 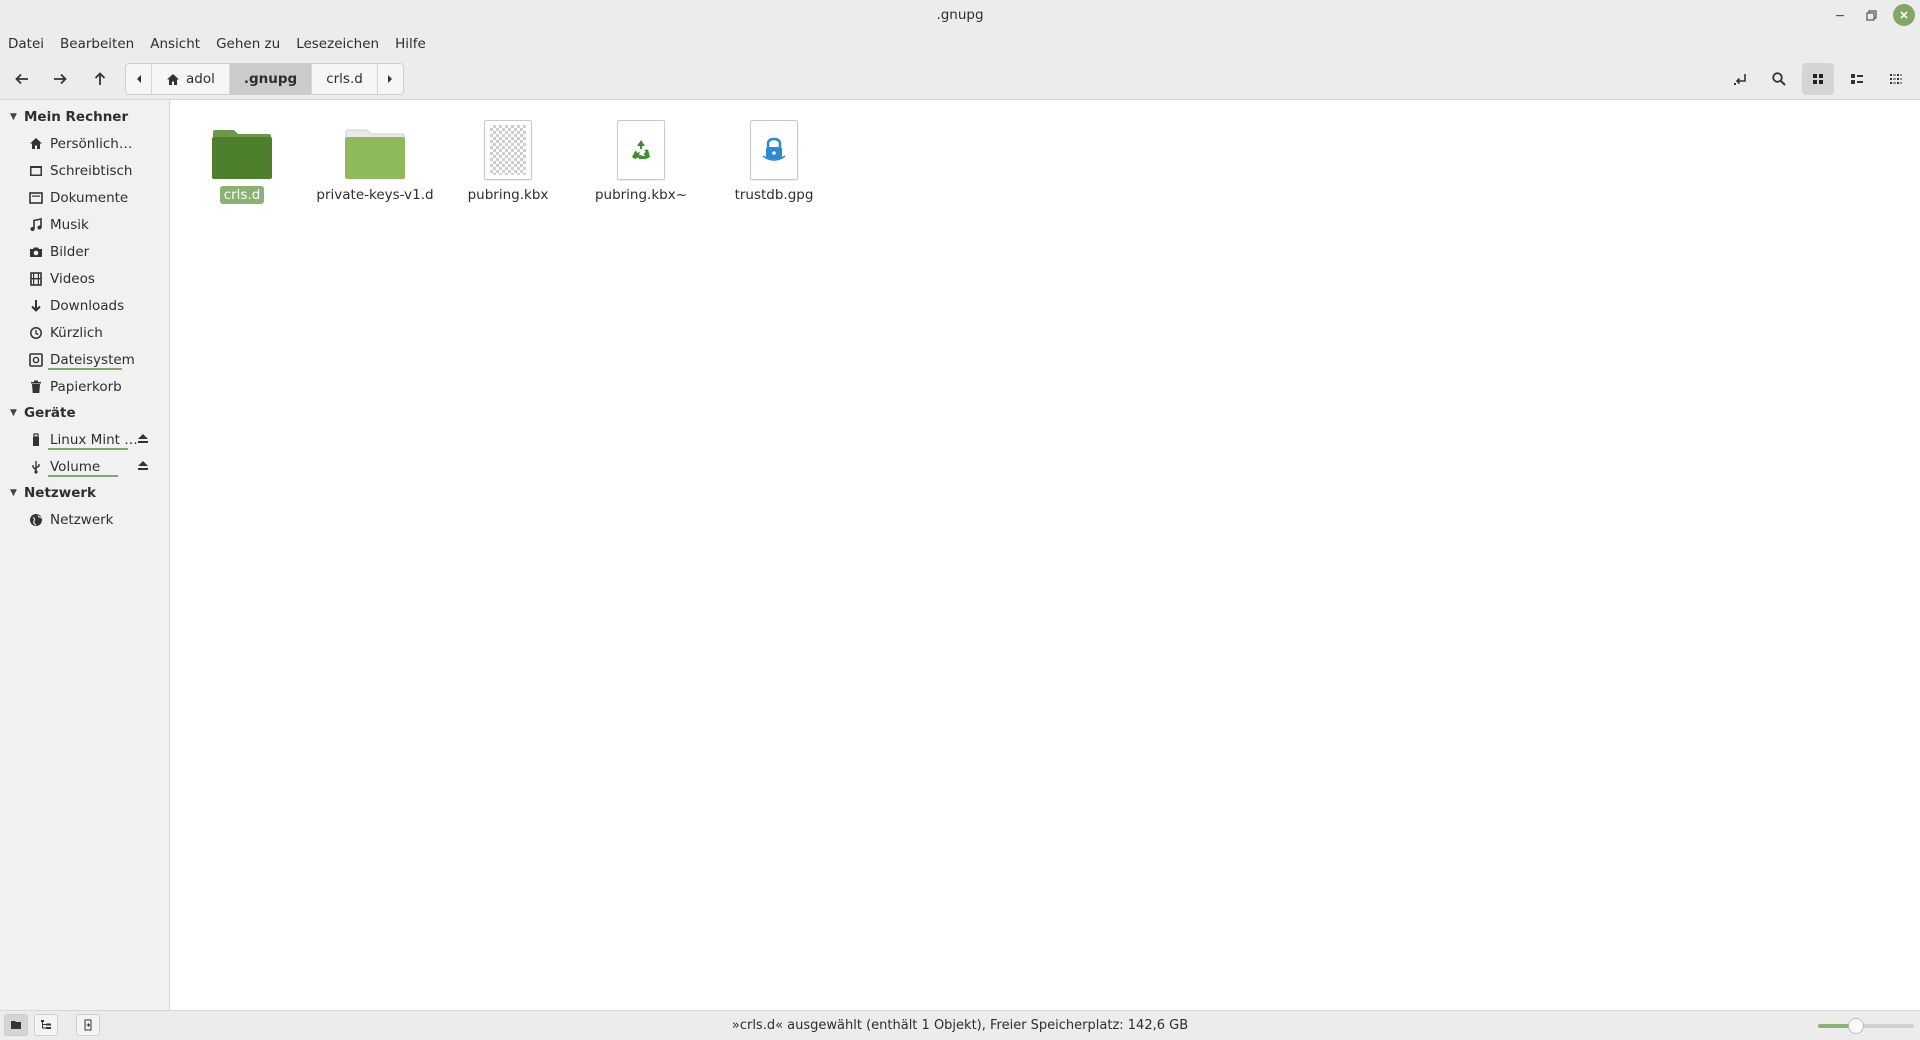 I want to click on file-name: crls.d, so click(x=242, y=195).